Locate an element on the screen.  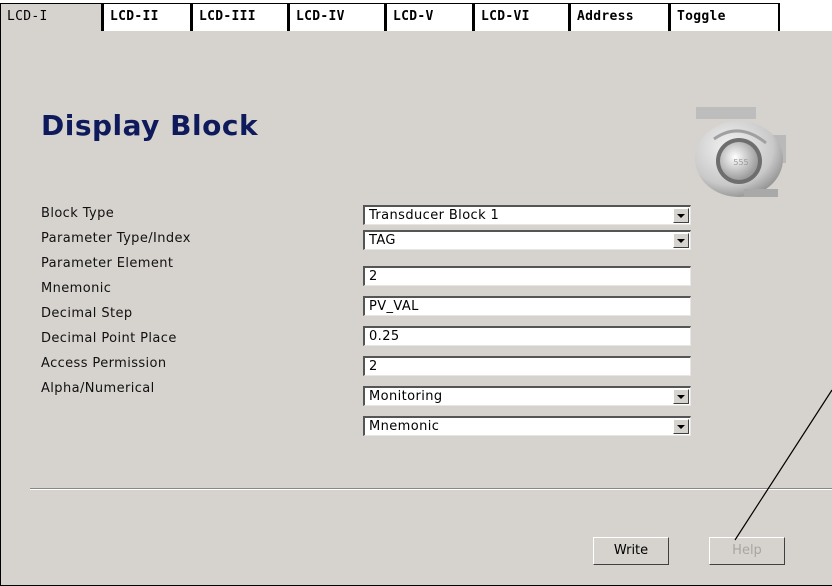
help-button: Help is located at coordinates (747, 551).